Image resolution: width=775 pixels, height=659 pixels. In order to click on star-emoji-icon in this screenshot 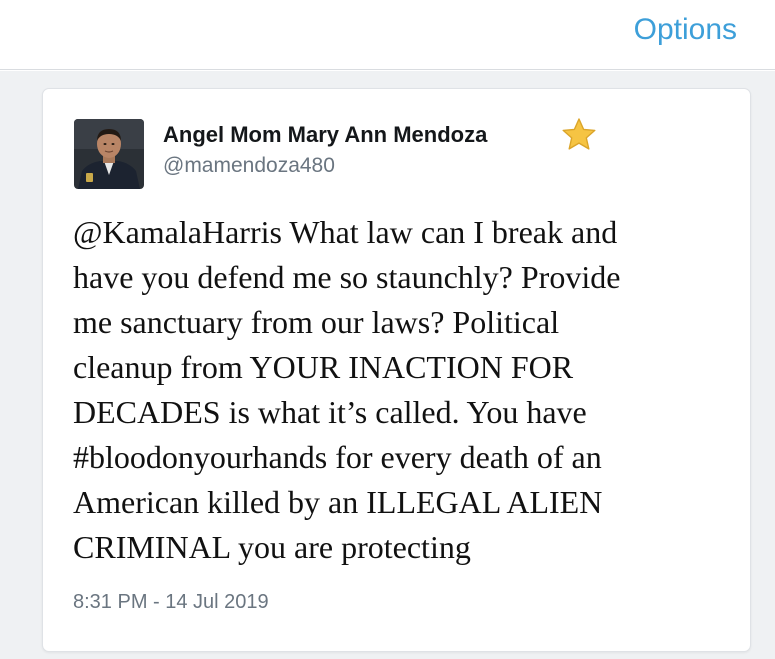, I will do `click(579, 134)`.